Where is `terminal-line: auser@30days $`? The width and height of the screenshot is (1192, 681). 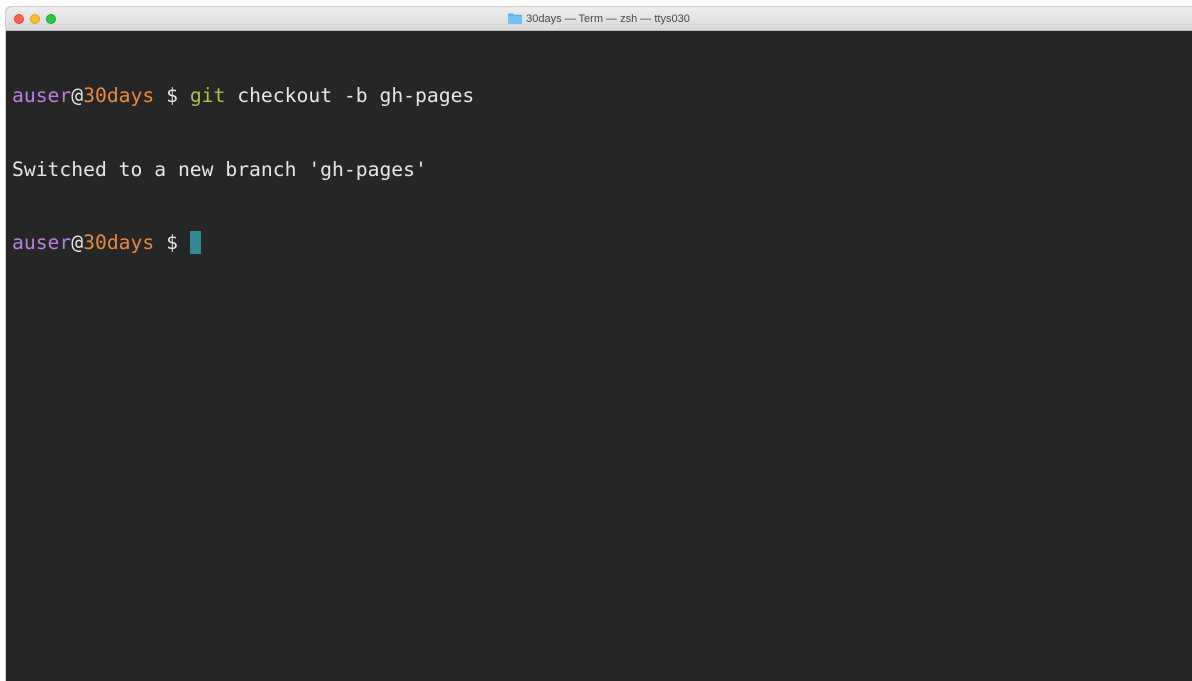 terminal-line: auser@30days $ is located at coordinates (602, 243).